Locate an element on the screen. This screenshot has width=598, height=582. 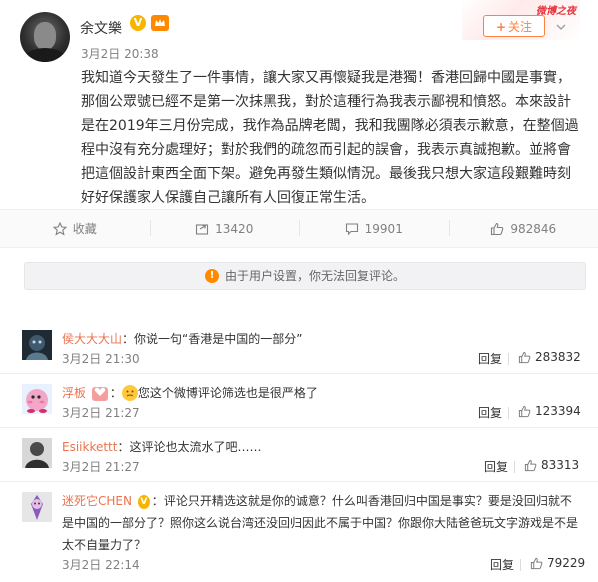
star-icon is located at coordinates (60, 229).